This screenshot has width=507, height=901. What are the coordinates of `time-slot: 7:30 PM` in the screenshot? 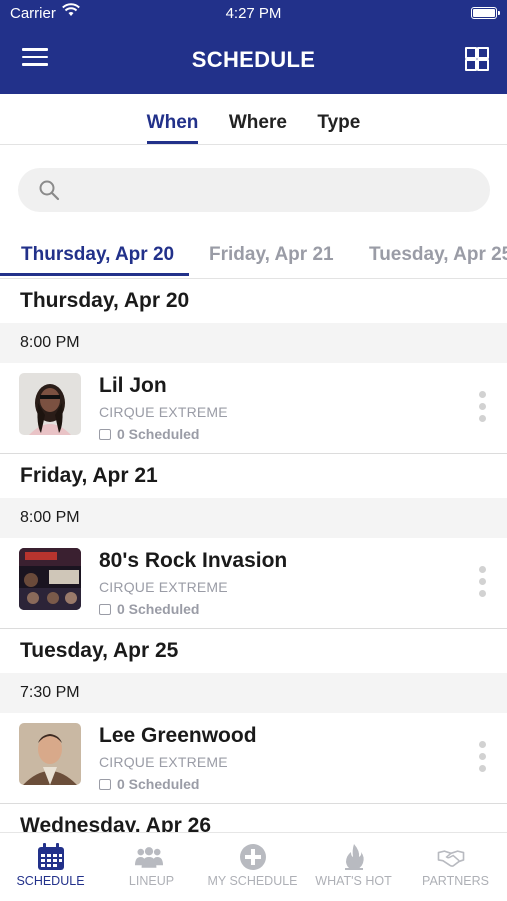 It's located at (253, 693).